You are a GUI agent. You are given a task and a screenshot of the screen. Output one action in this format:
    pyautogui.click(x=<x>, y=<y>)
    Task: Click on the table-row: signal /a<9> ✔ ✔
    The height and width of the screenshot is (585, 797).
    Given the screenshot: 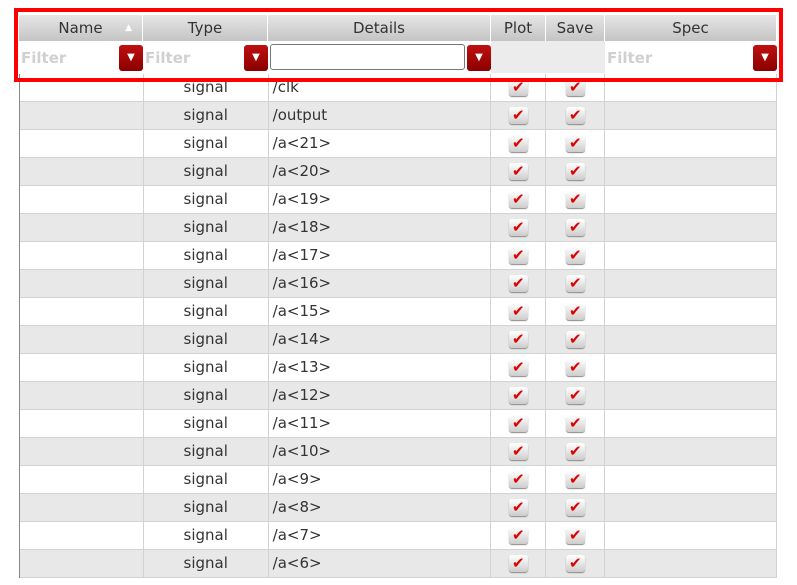 What is the action you would take?
    pyautogui.click(x=398, y=480)
    